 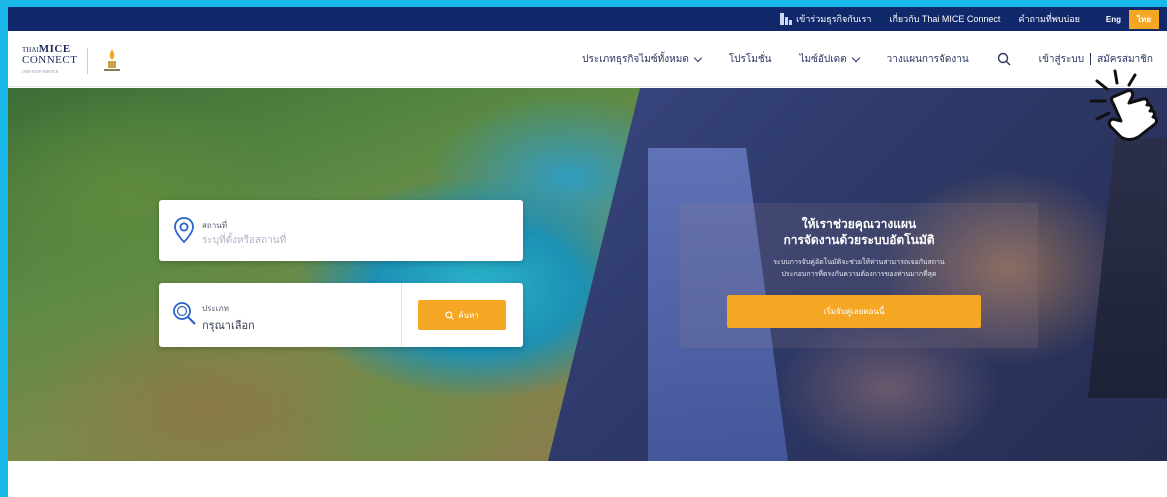 What do you see at coordinates (214, 225) in the screenshot?
I see `location-label: สถานที่` at bounding box center [214, 225].